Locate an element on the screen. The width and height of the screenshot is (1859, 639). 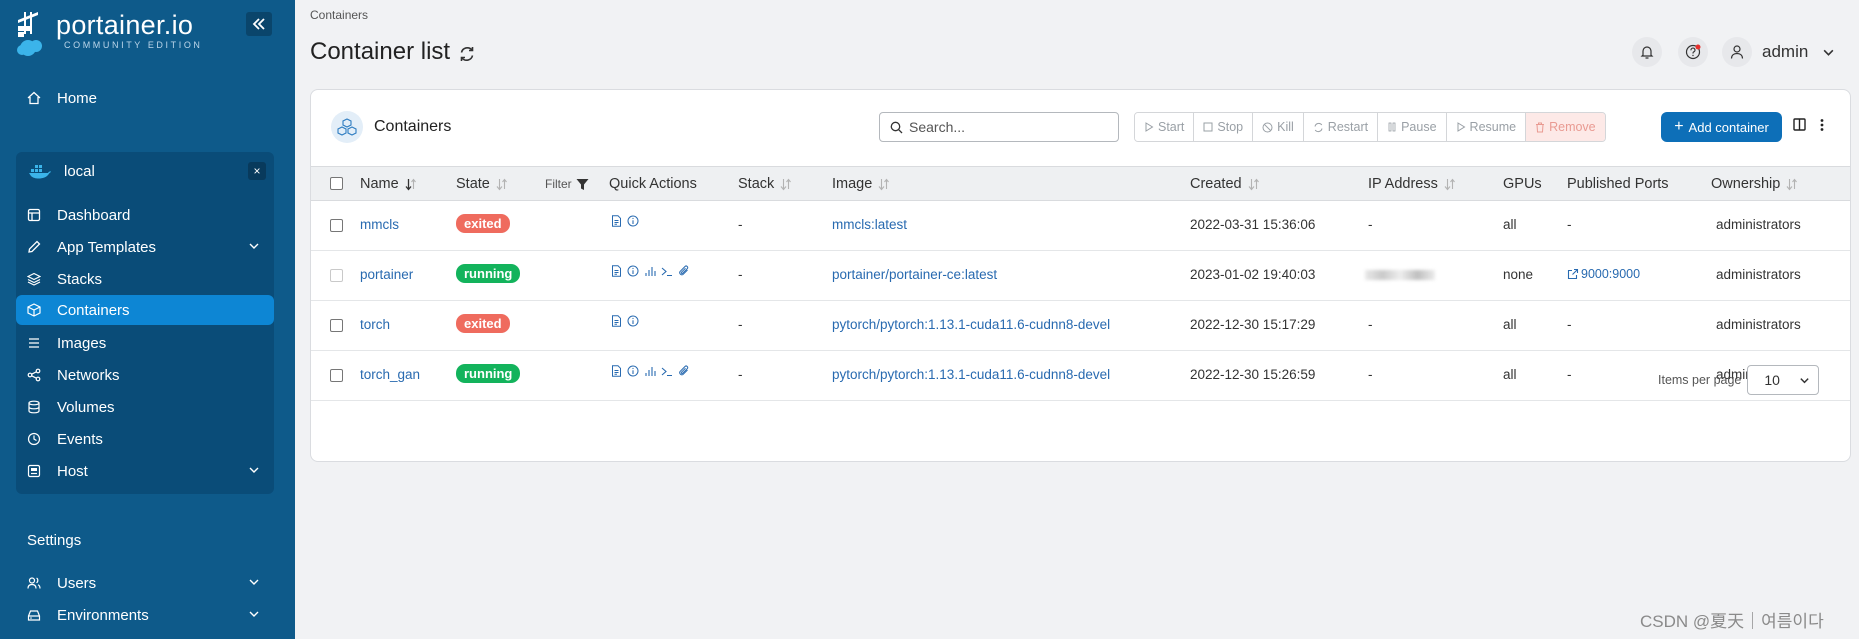
user-menu: admin is located at coordinates (1778, 52).